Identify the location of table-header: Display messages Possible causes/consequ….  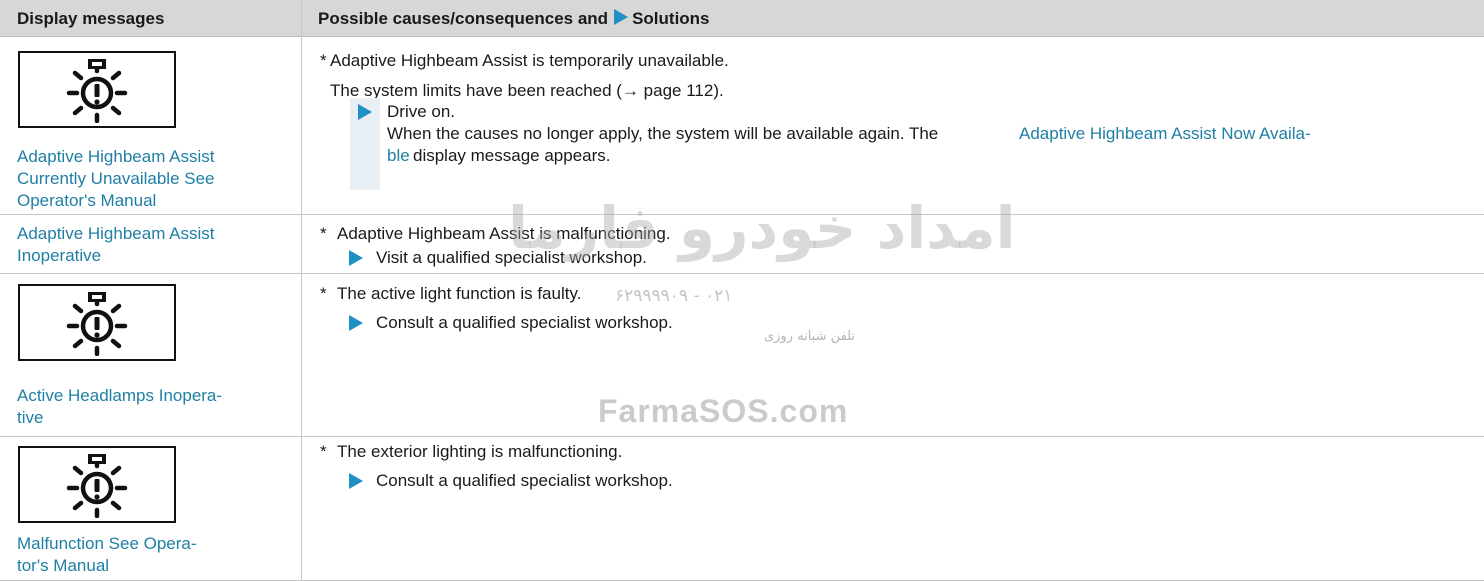
(742, 18).